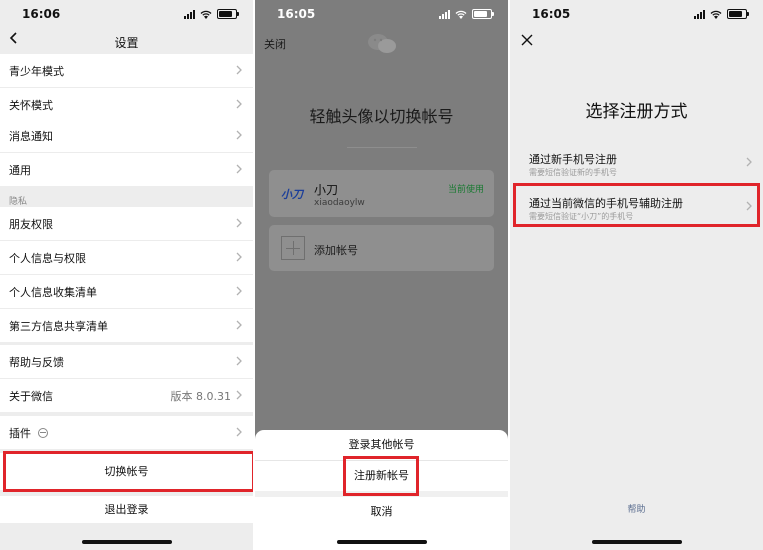 The image size is (763, 550). What do you see at coordinates (382, 147) in the screenshot?
I see `divider` at bounding box center [382, 147].